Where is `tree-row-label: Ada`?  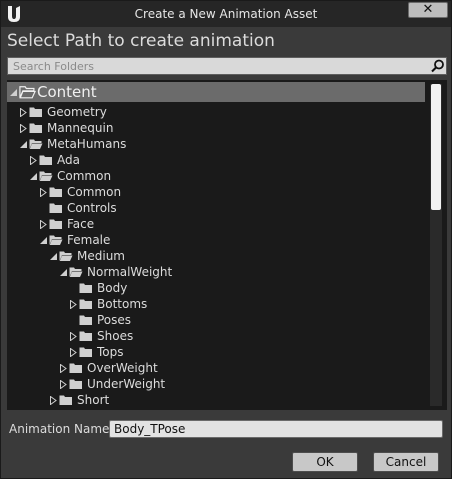
tree-row-label: Ada is located at coordinates (68, 160).